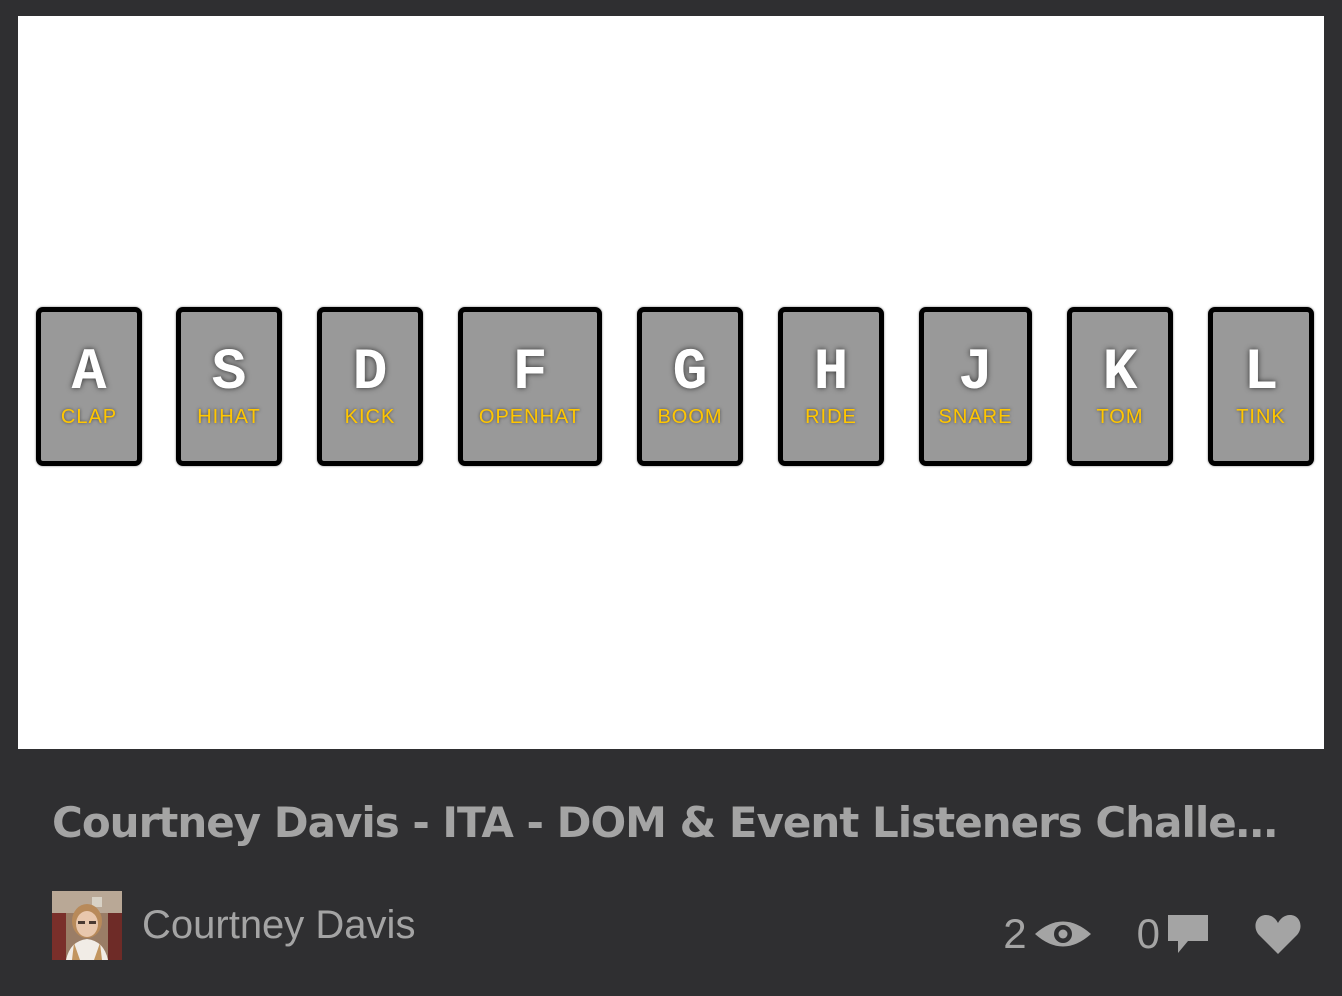 This screenshot has height=996, width=1342. I want to click on comment-icon, so click(1188, 934).